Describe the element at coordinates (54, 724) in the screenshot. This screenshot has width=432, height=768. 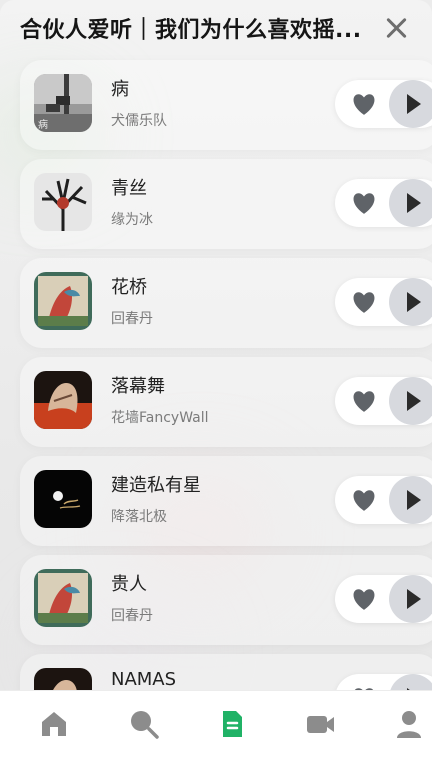
I see `home-icon` at that location.